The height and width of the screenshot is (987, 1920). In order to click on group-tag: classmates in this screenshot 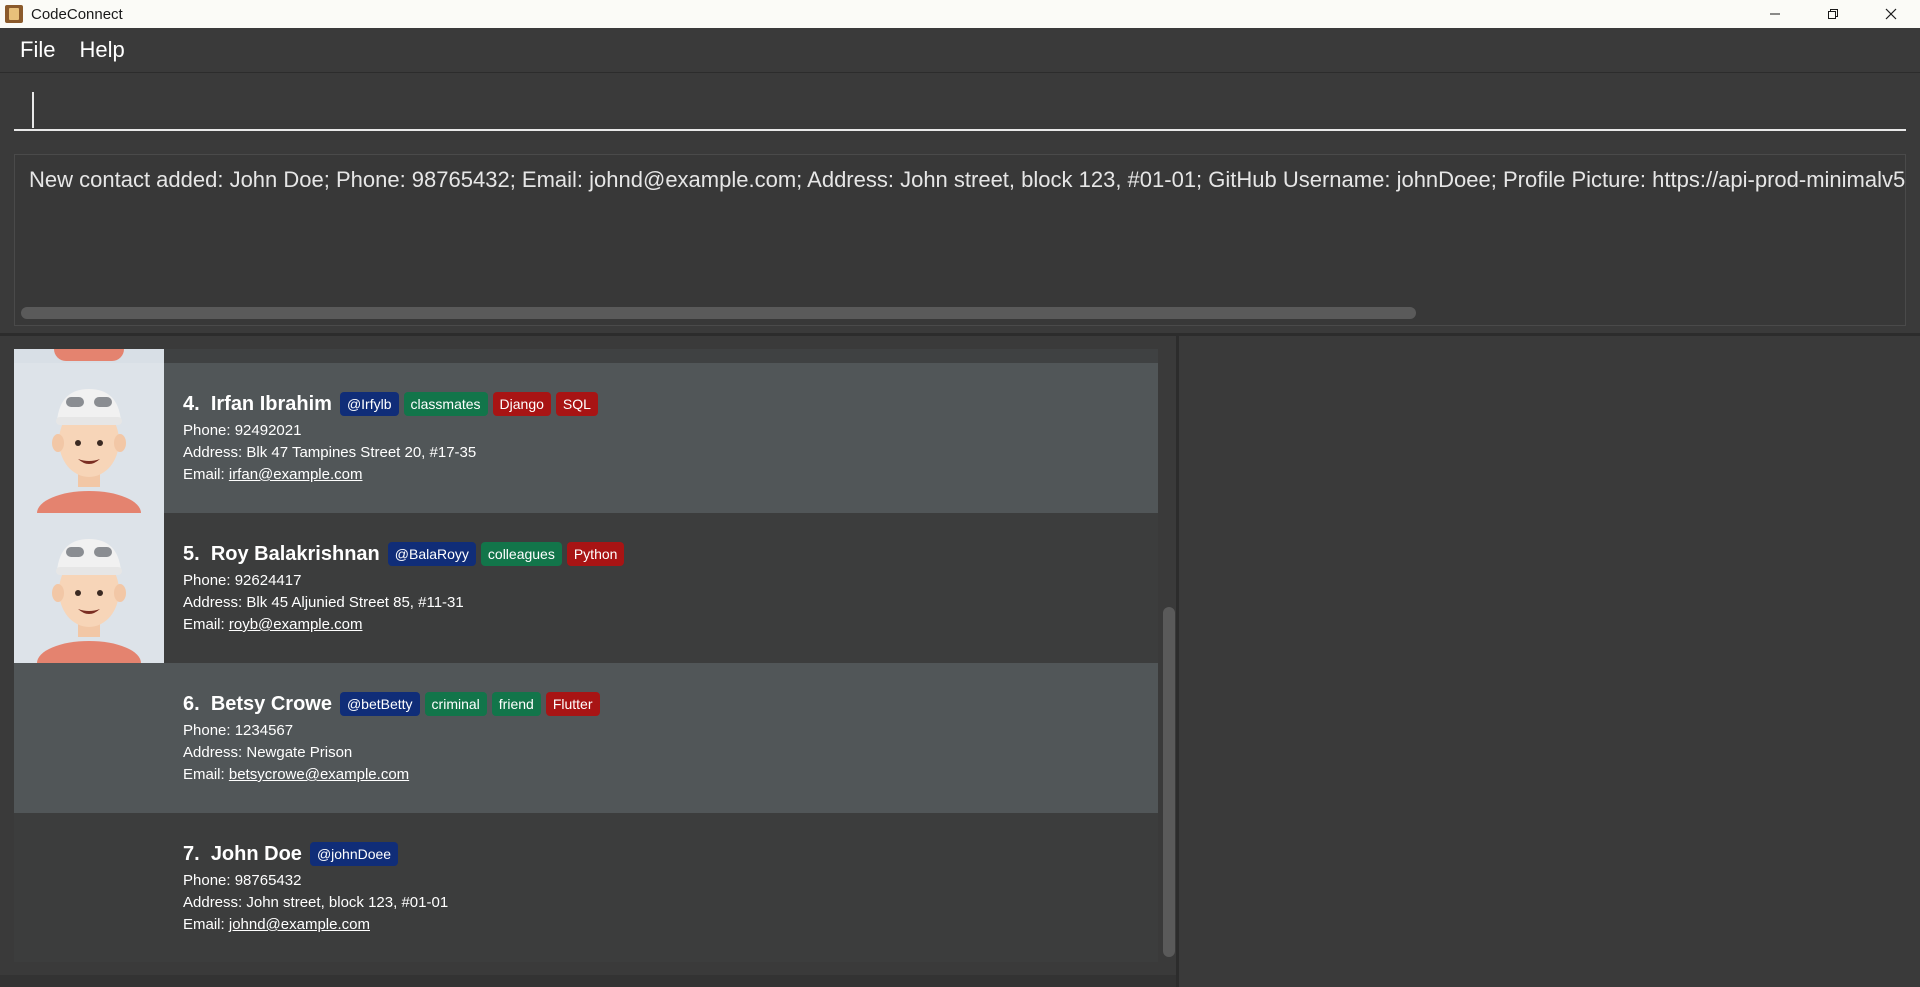, I will do `click(445, 404)`.